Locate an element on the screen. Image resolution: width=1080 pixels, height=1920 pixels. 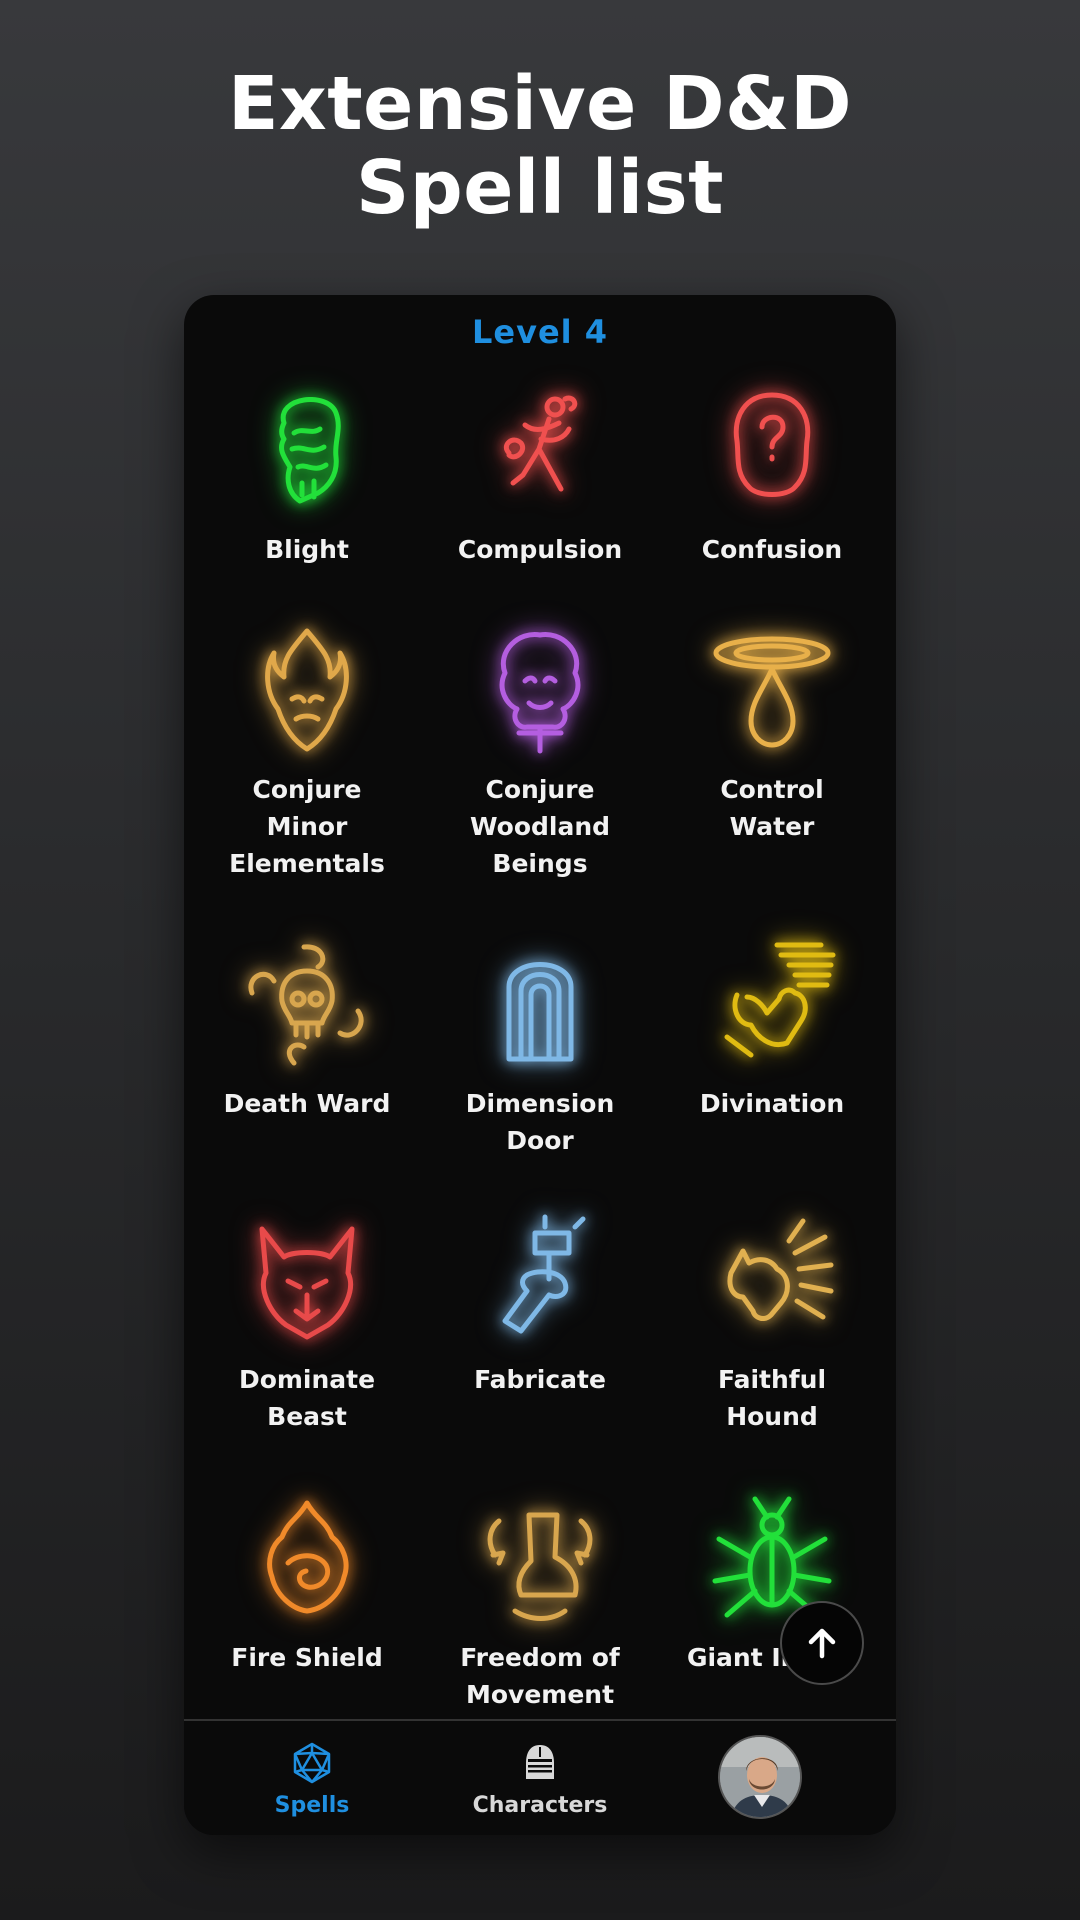
rotting-hand-icon is located at coordinates (307, 453).